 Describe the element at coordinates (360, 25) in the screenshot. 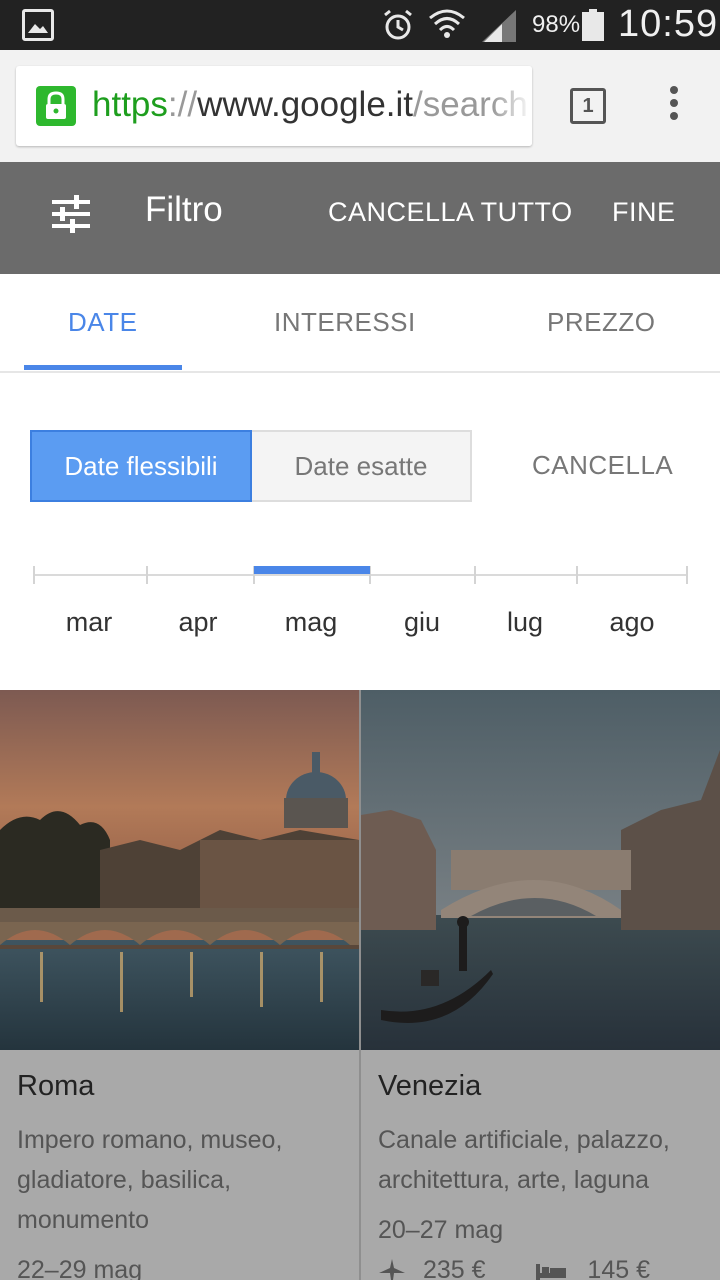

I see `status-bar: 98% 10:59` at that location.